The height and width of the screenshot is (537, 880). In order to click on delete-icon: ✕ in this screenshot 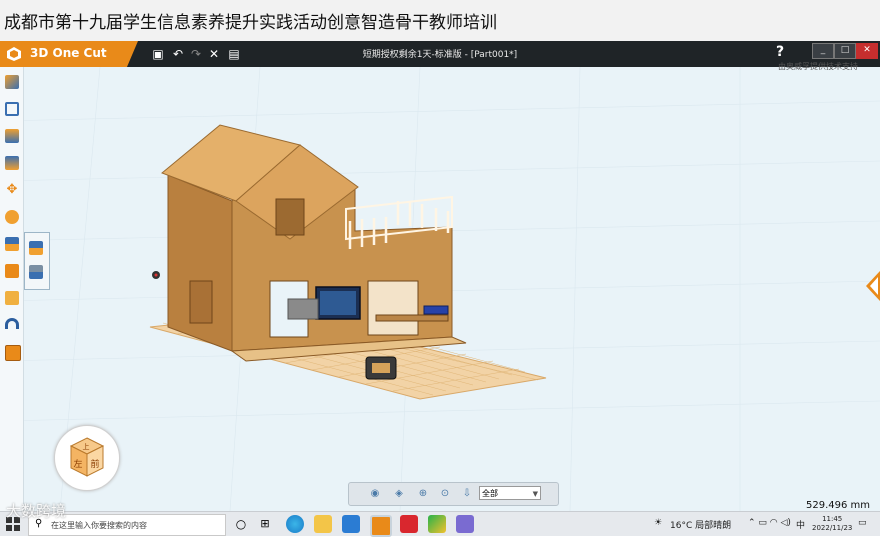, I will do `click(214, 54)`.